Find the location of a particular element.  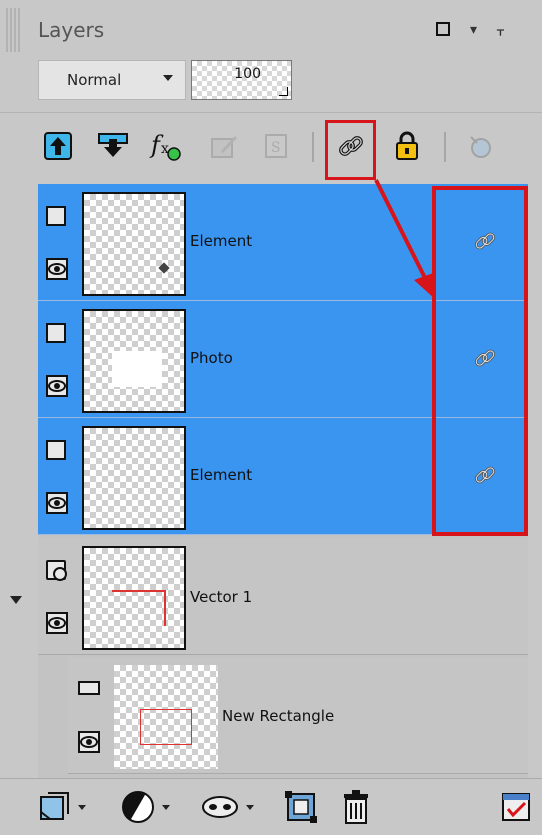

edit-selection-icon is located at coordinates (224, 146).